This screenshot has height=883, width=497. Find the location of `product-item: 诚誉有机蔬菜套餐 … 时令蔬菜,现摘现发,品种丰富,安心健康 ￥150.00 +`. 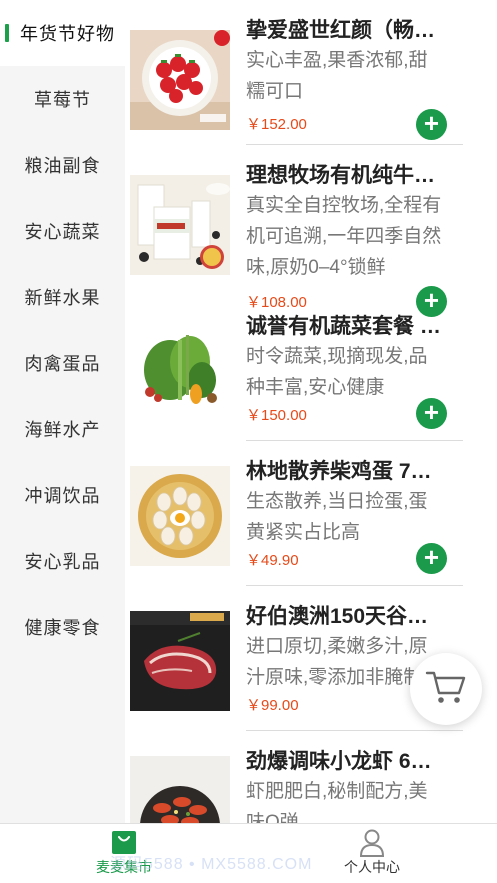

product-item: 诚誉有机蔬菜套餐 … 时令蔬菜,现摘现发,品种丰富,安心健康 ￥150.00 + is located at coordinates (311, 368).